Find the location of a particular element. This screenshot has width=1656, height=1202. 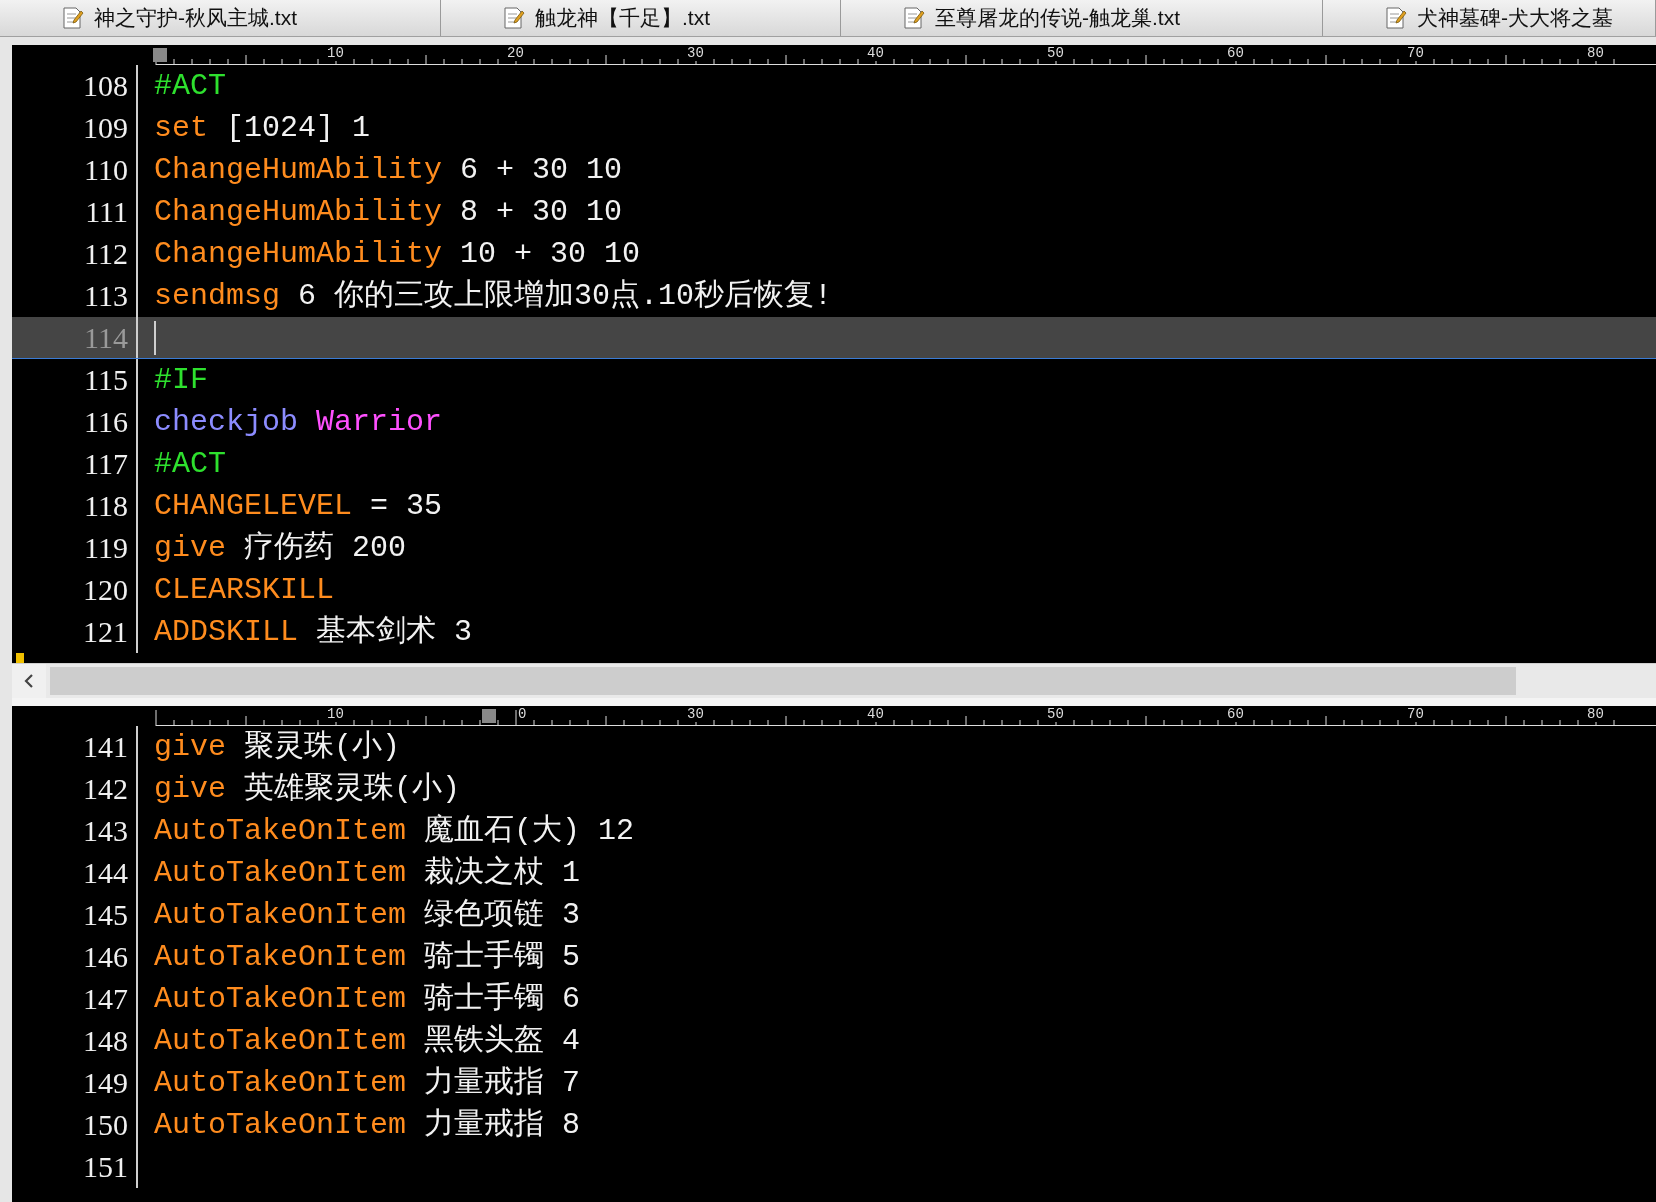

line-number: 145 is located at coordinates (105, 915).